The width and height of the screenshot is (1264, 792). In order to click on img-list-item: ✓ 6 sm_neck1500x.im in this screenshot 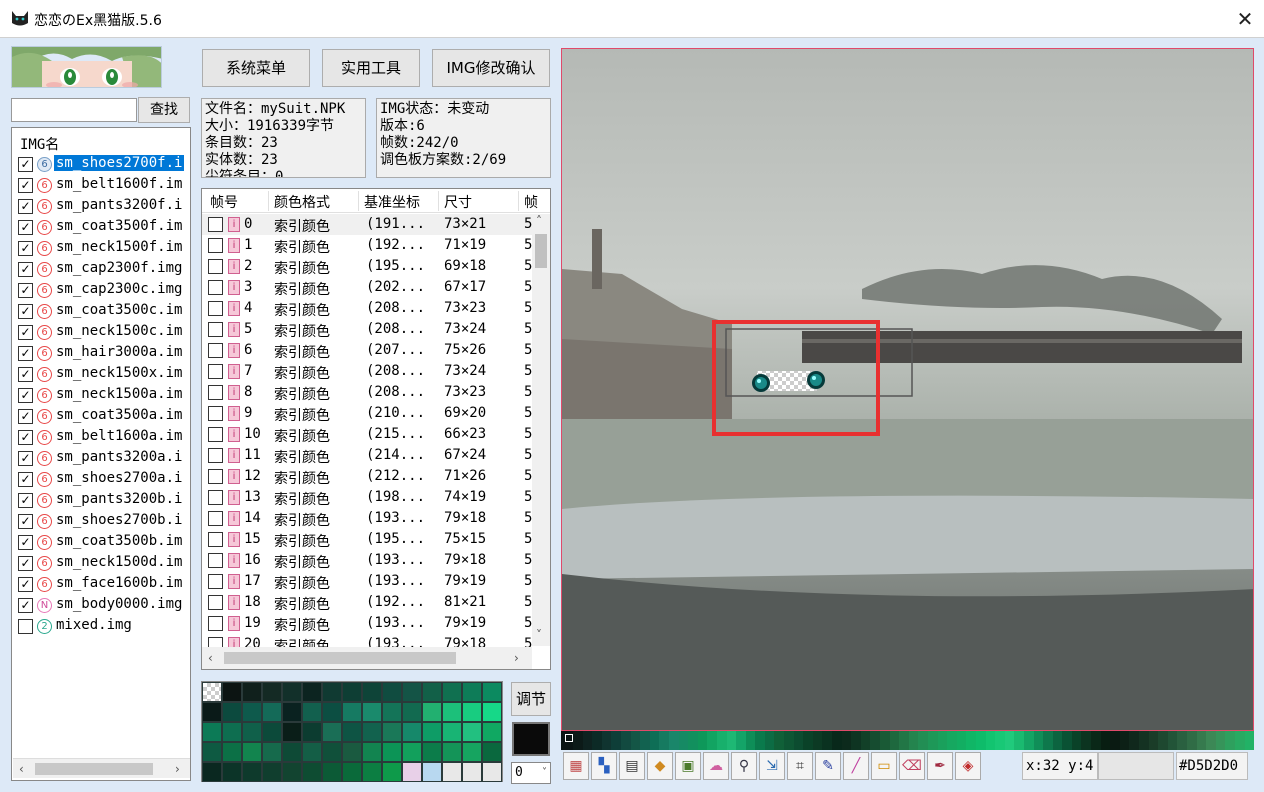, I will do `click(101, 374)`.